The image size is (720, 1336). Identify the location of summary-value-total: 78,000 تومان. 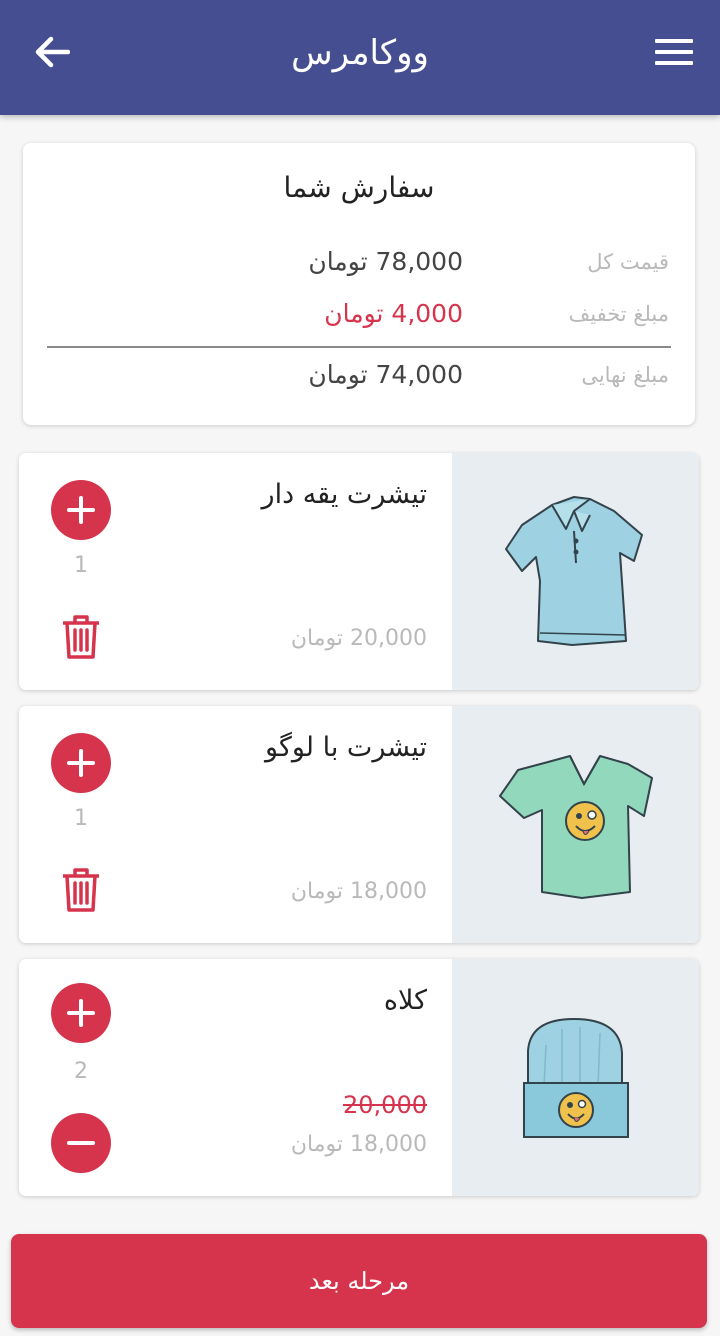
(385, 261).